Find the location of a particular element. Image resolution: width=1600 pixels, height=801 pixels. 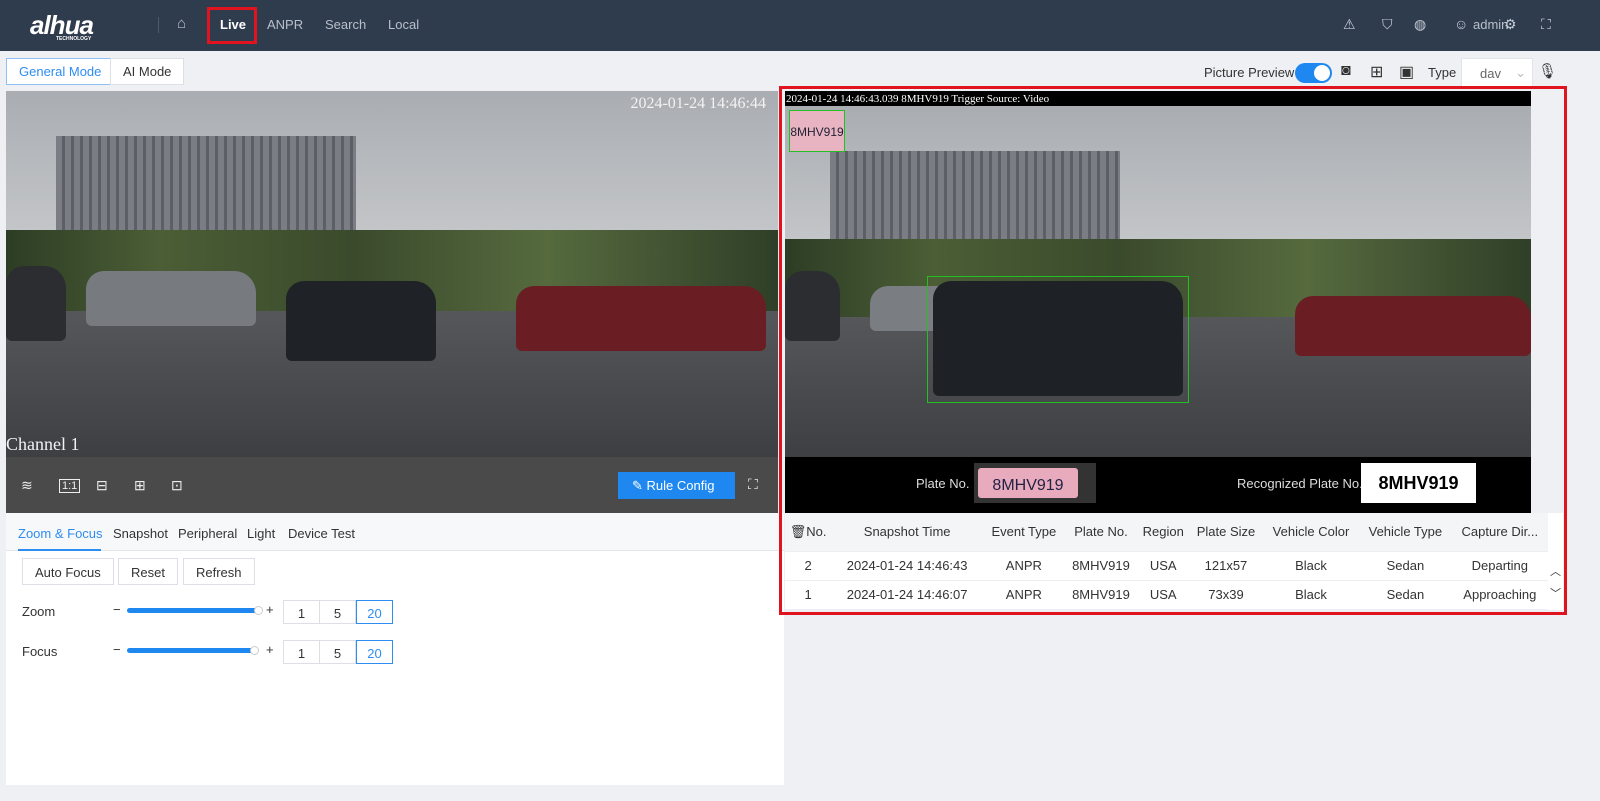

home-icon: ⌂ is located at coordinates (181, 23).